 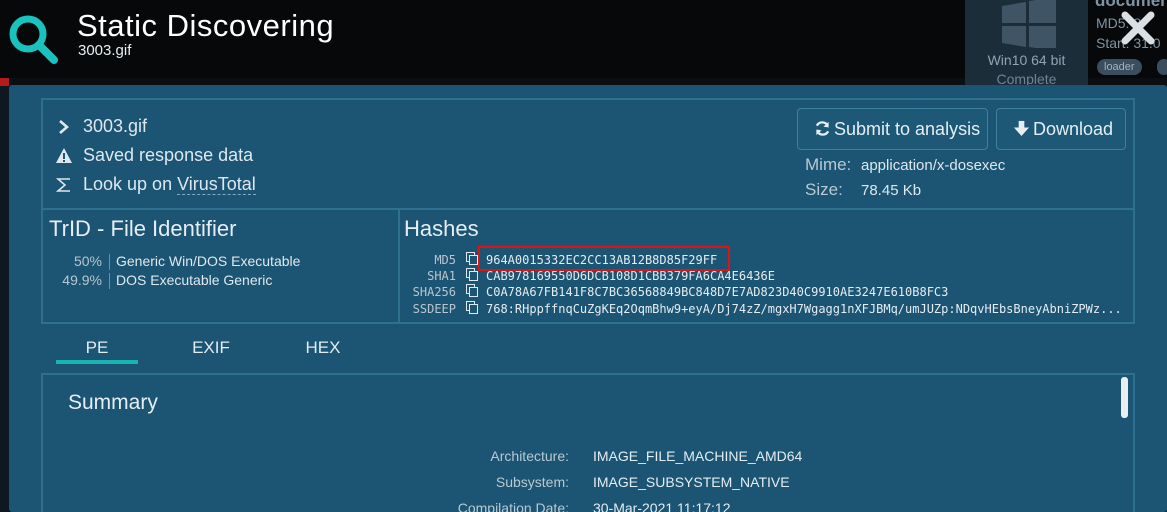 I want to click on trid-title: TrID - File Identifier, so click(x=143, y=228).